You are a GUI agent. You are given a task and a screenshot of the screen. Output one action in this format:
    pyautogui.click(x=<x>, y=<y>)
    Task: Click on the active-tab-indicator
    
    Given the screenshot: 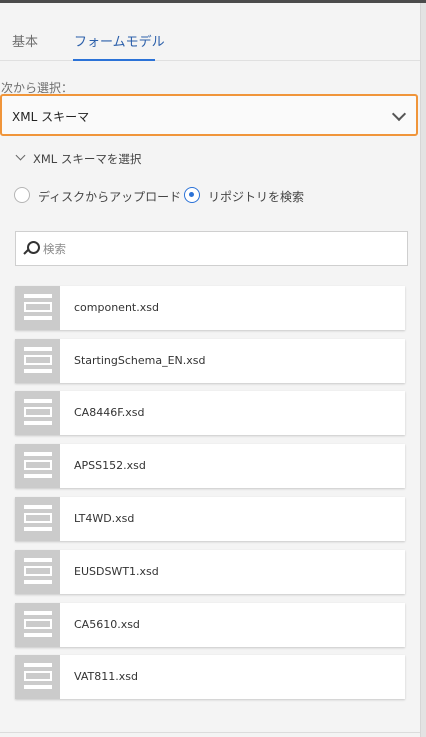 What is the action you would take?
    pyautogui.click(x=114, y=60)
    